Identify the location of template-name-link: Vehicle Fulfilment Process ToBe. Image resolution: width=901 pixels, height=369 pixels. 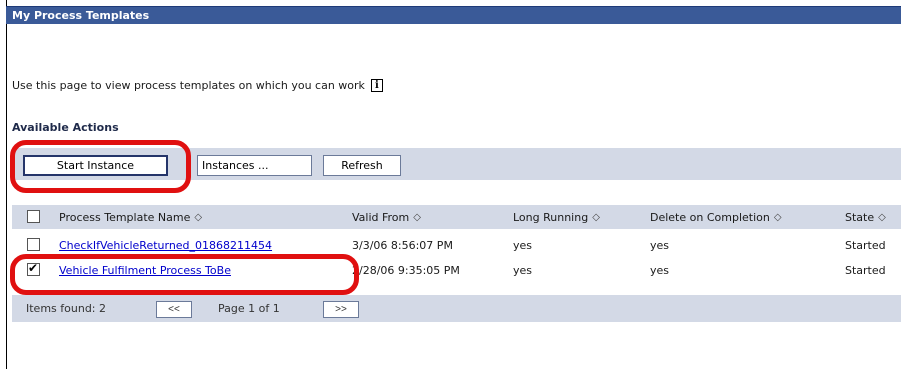
(145, 270).